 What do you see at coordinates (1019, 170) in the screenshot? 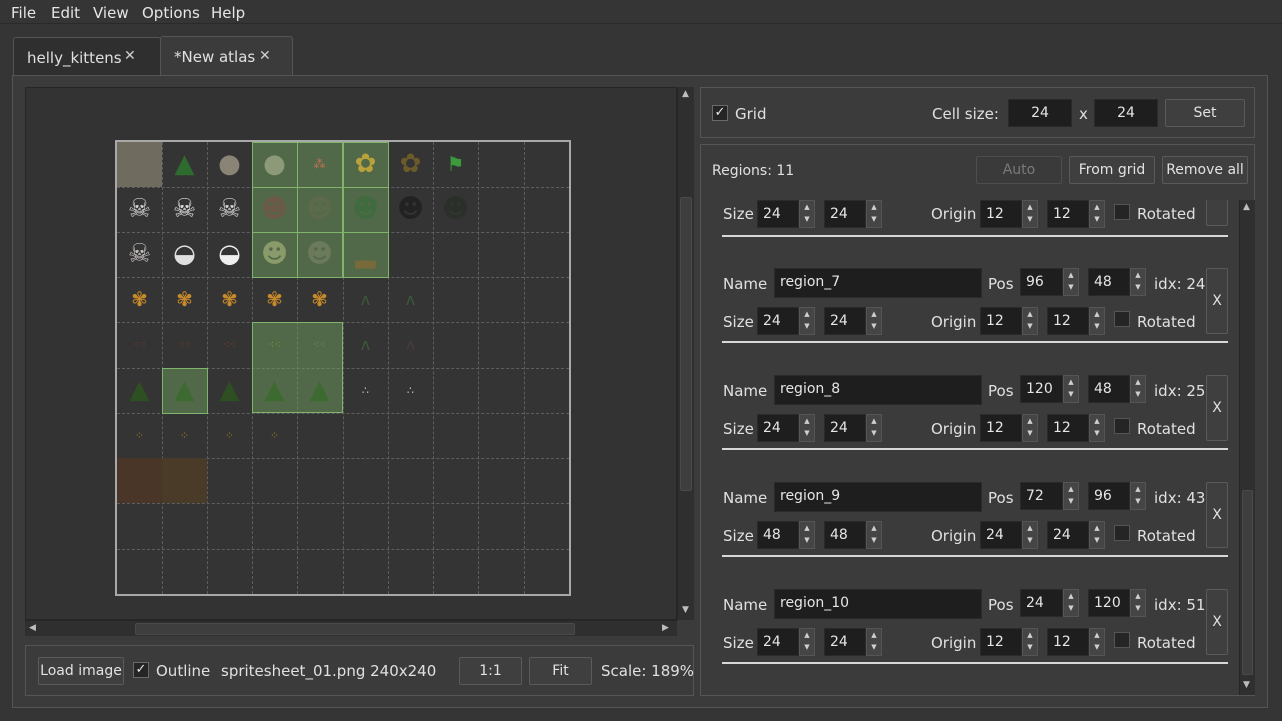
I see `auto-button: Auto` at bounding box center [1019, 170].